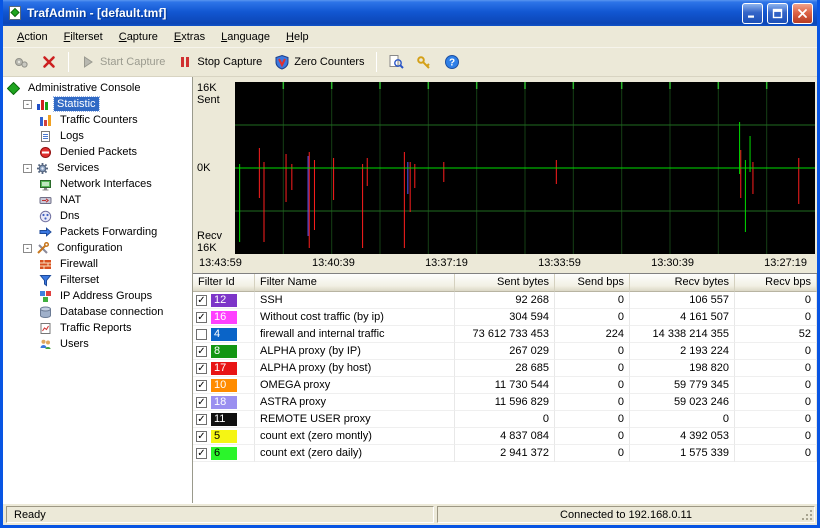 The image size is (820, 528). Describe the element at coordinates (97, 184) in the screenshot. I see `tree-item-network-interfaces: Network Interfaces` at that location.